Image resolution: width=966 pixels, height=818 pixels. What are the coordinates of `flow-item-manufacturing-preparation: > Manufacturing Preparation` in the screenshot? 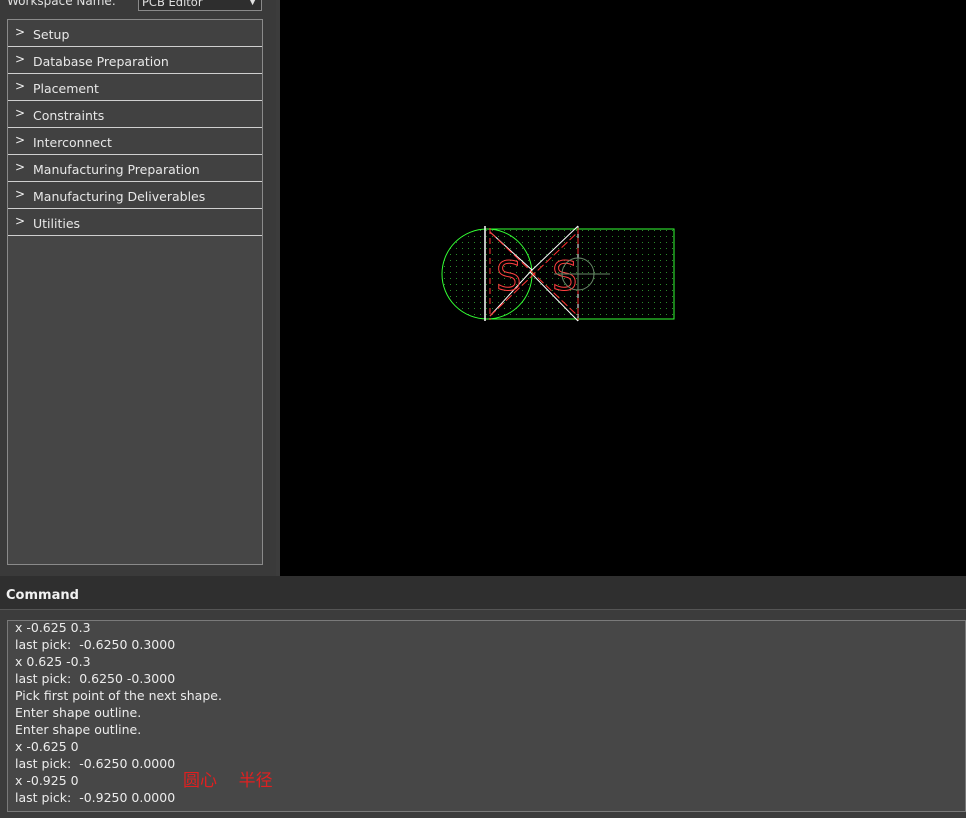 It's located at (135, 168).